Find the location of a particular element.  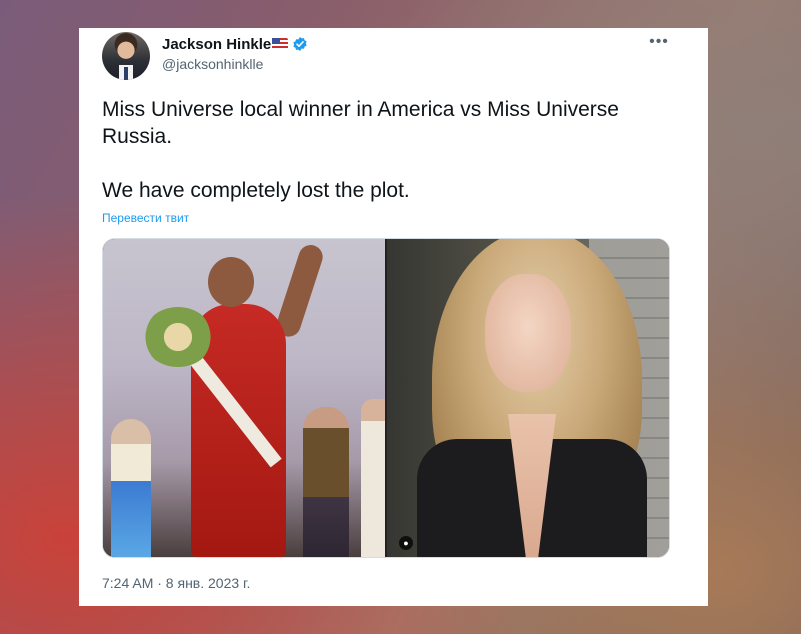

author-avatar is located at coordinates (126, 56).